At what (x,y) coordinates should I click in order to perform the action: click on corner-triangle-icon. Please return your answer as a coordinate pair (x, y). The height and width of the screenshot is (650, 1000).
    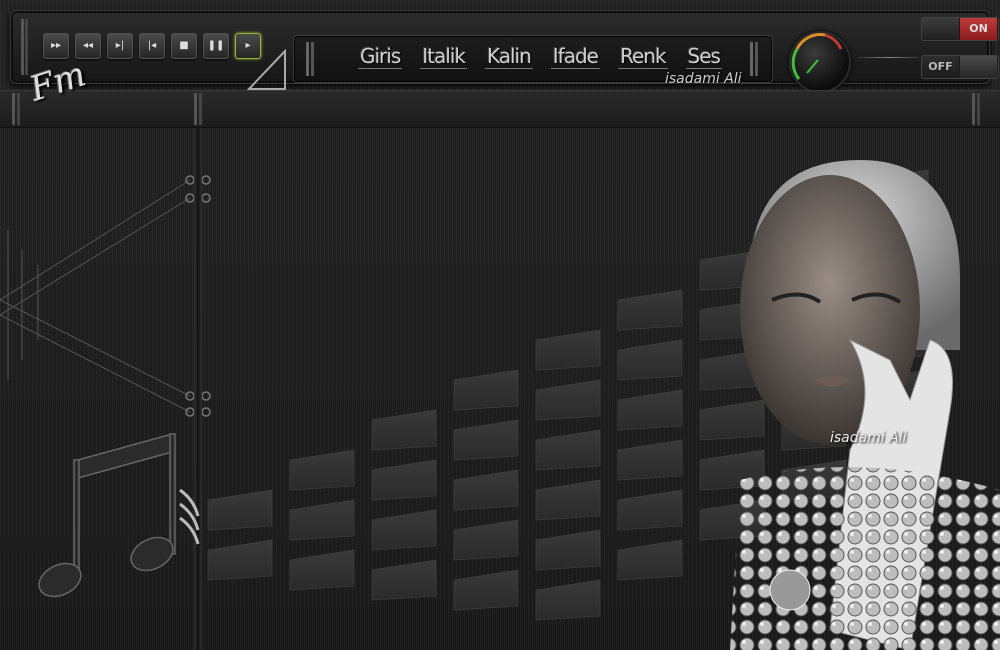
    Looking at the image, I should click on (266, 69).